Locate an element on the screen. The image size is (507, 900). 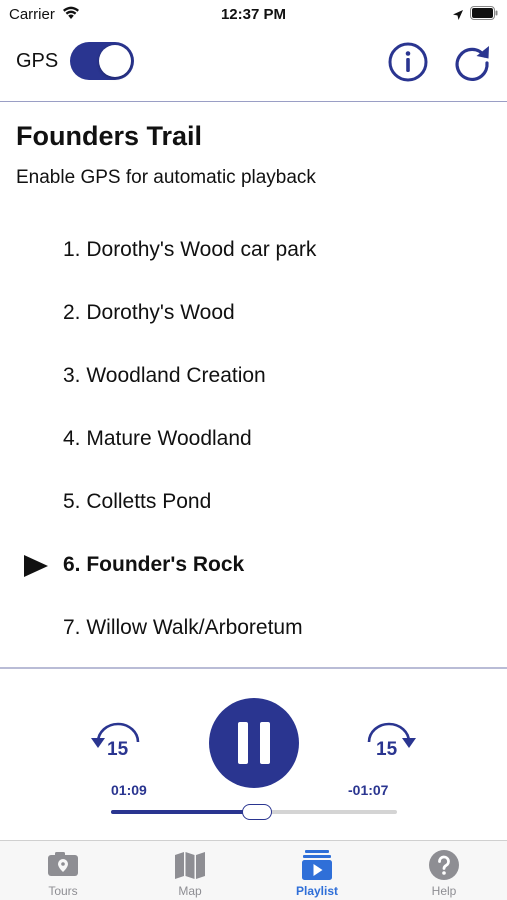
playlist-item-label: 2. Dorothy's Wood is located at coordinates (149, 312).